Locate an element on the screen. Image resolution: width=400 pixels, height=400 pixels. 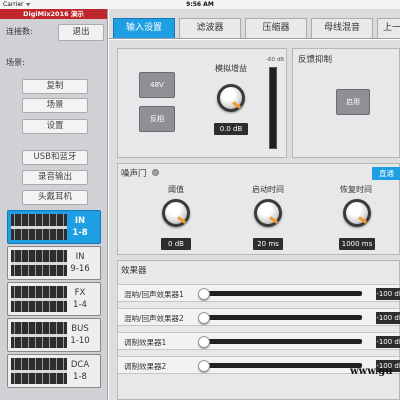
threshold-knob is located at coordinates (176, 213).